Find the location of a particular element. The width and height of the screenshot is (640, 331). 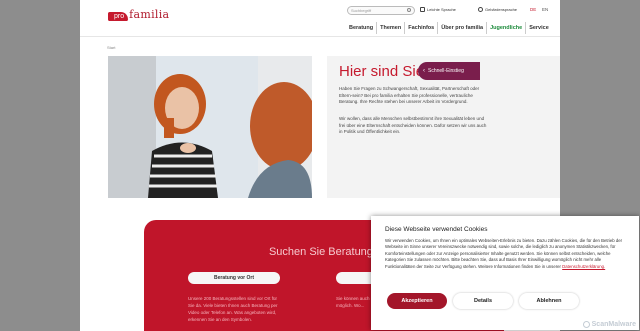

nav-fachinfos: Fachinfos is located at coordinates (421, 28).